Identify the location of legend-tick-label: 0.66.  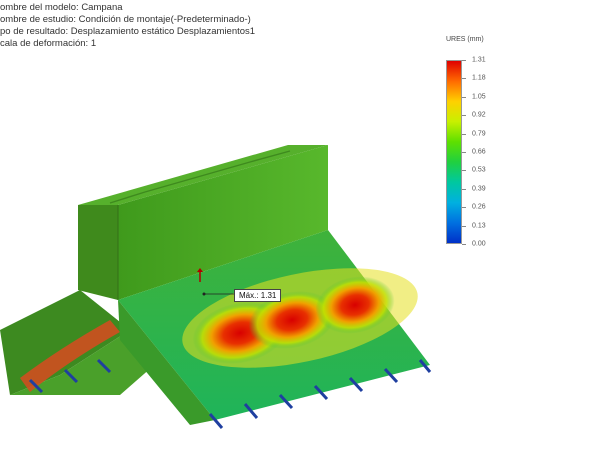
(479, 152).